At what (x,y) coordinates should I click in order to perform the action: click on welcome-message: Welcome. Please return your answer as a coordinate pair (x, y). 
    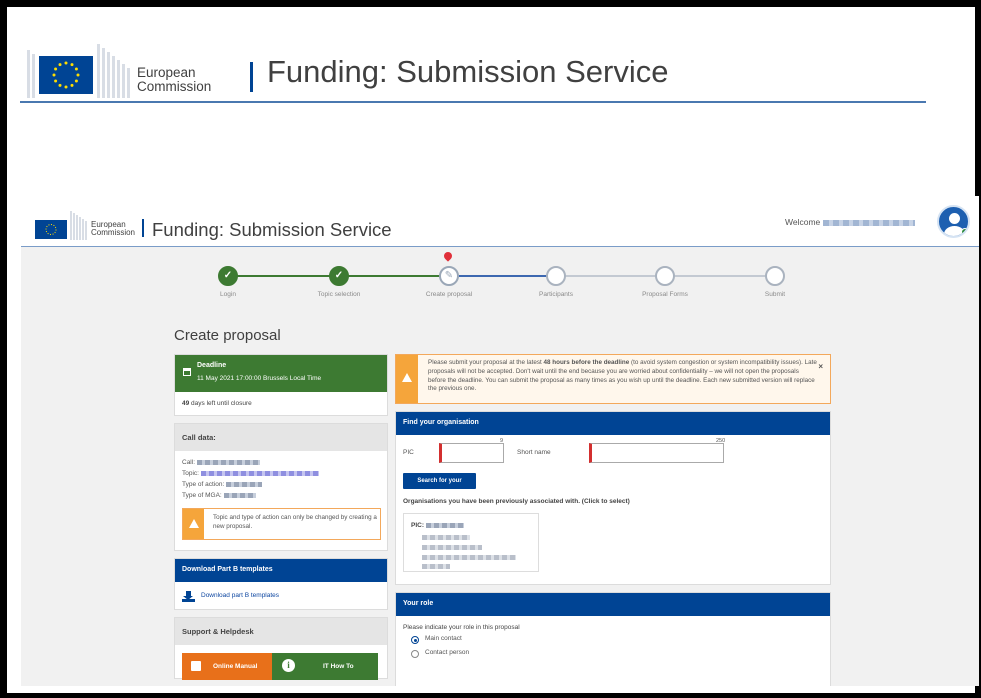
    Looking at the image, I should click on (850, 222).